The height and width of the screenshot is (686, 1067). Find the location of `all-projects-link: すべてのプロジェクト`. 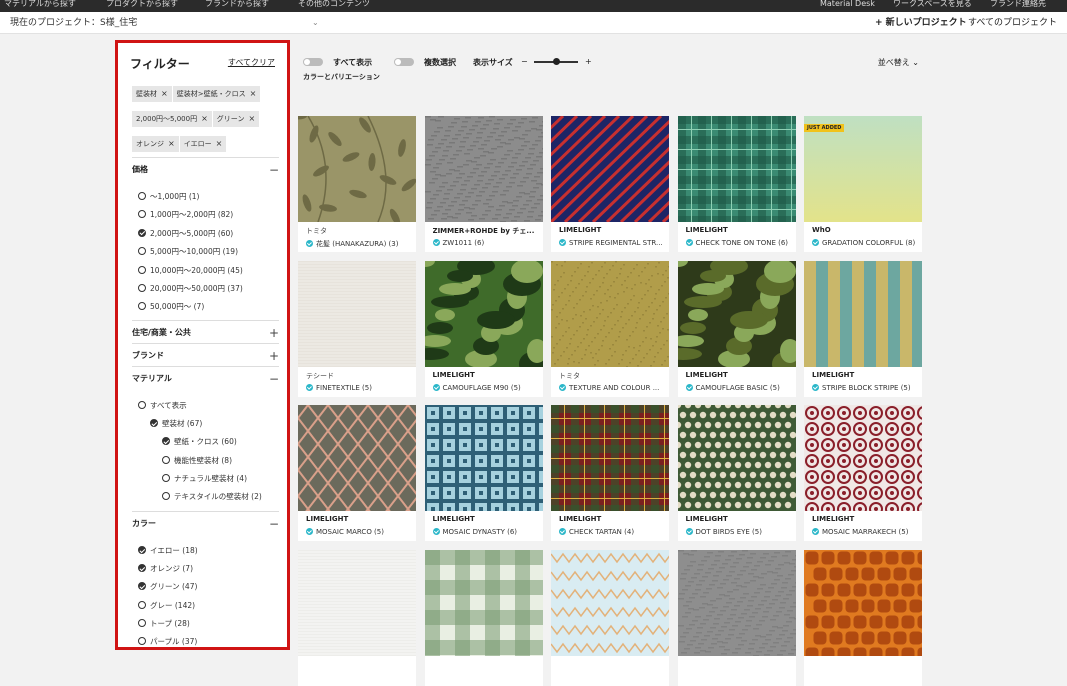

all-projects-link: すべてのプロジェクト is located at coordinates (1012, 23).